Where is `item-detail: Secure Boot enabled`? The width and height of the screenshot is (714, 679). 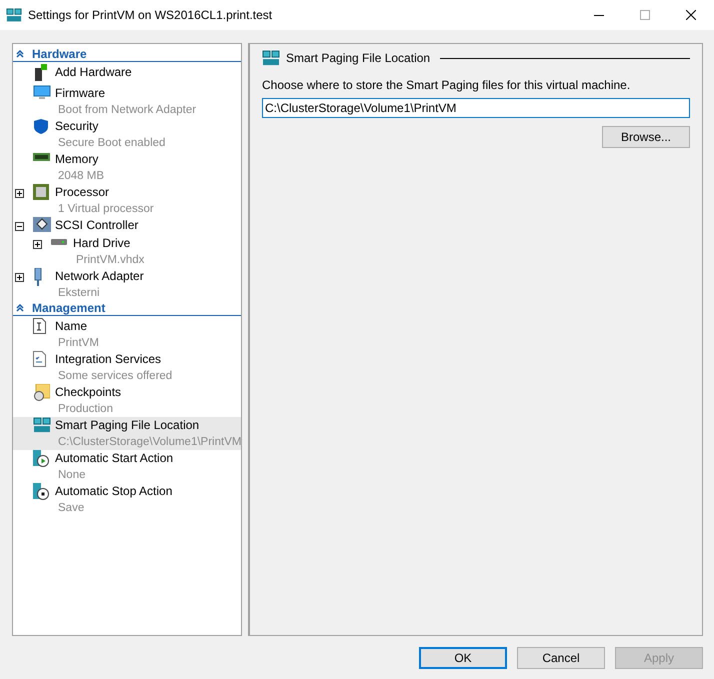 item-detail: Secure Boot enabled is located at coordinates (111, 143).